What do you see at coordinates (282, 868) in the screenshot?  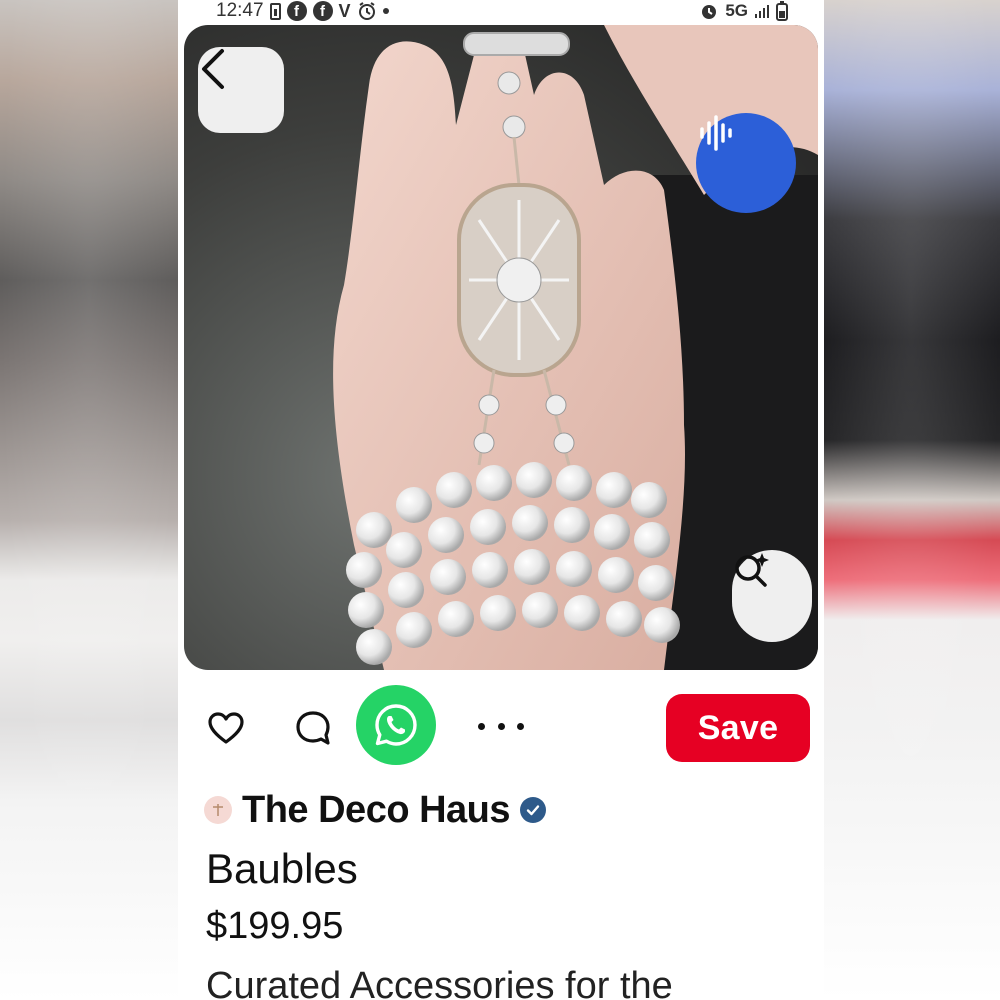 I see `pin-title: Baubles` at bounding box center [282, 868].